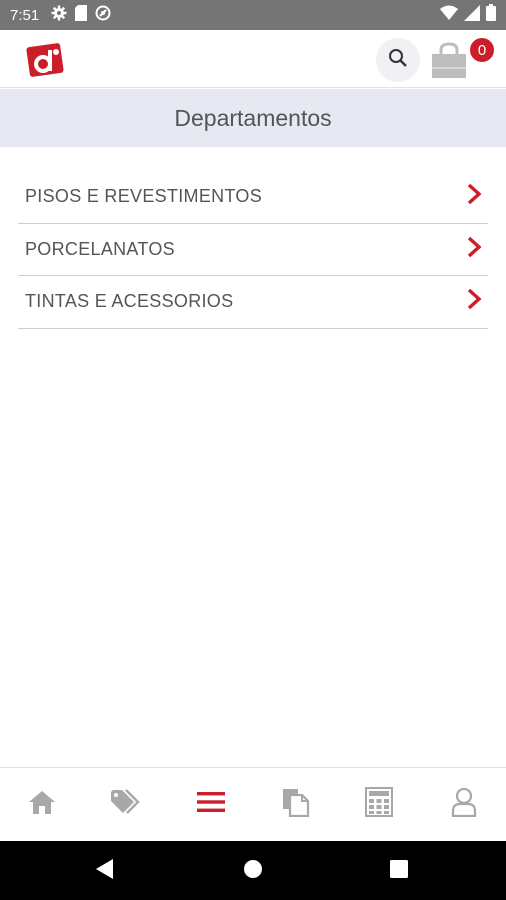 The image size is (506, 900). I want to click on tag-icon, so click(126, 804).